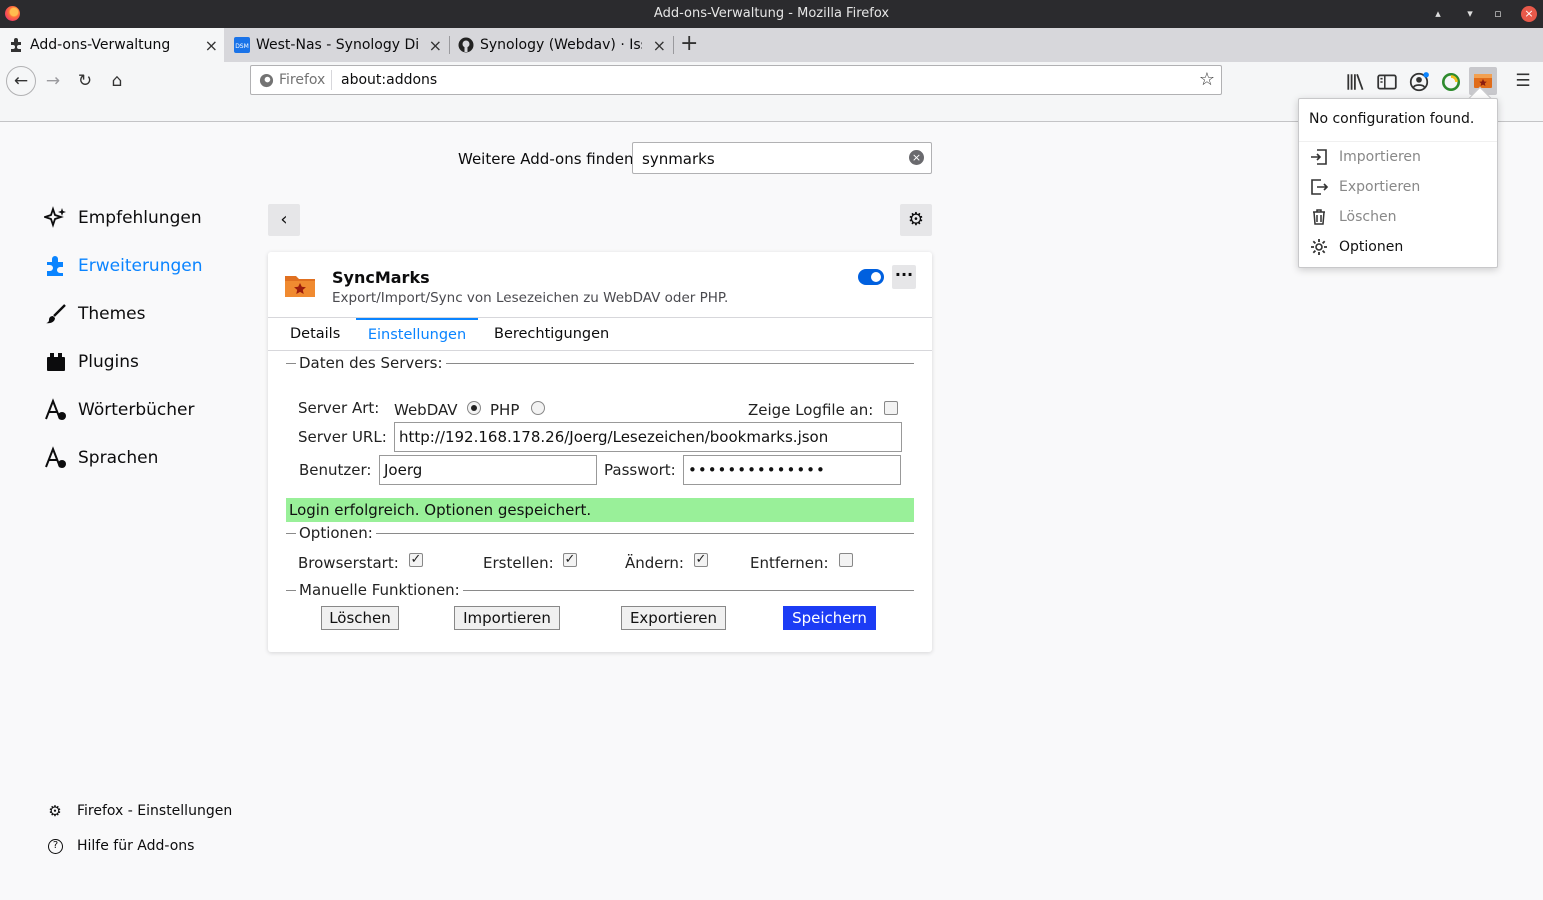  I want to click on library-icon, so click(1356, 82).